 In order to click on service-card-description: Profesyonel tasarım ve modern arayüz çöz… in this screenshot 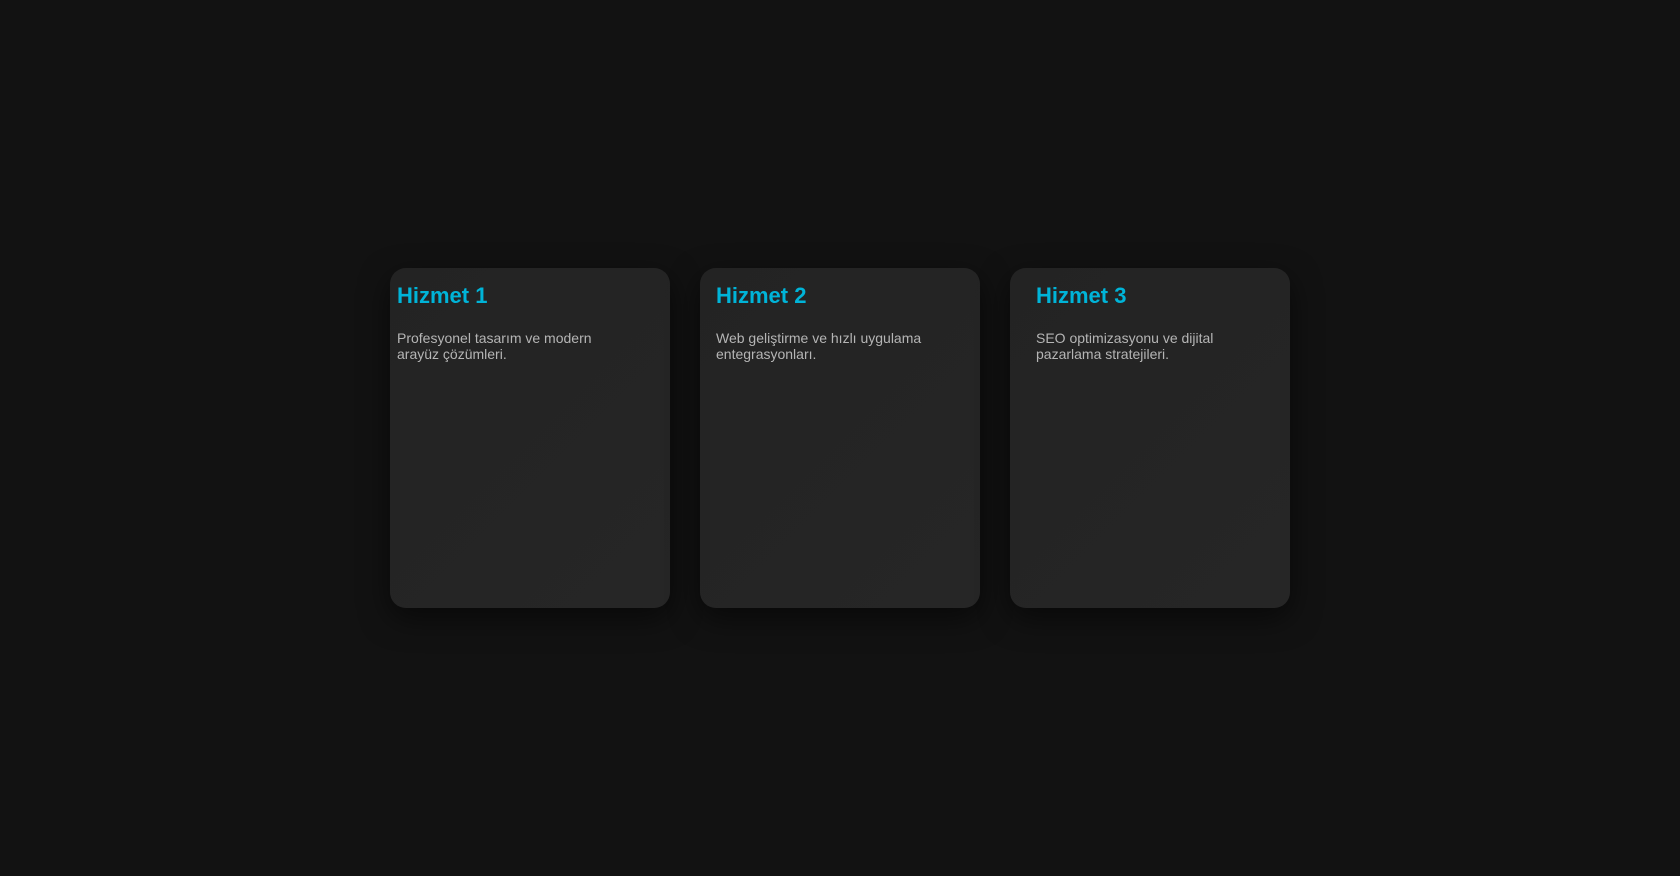, I will do `click(494, 346)`.